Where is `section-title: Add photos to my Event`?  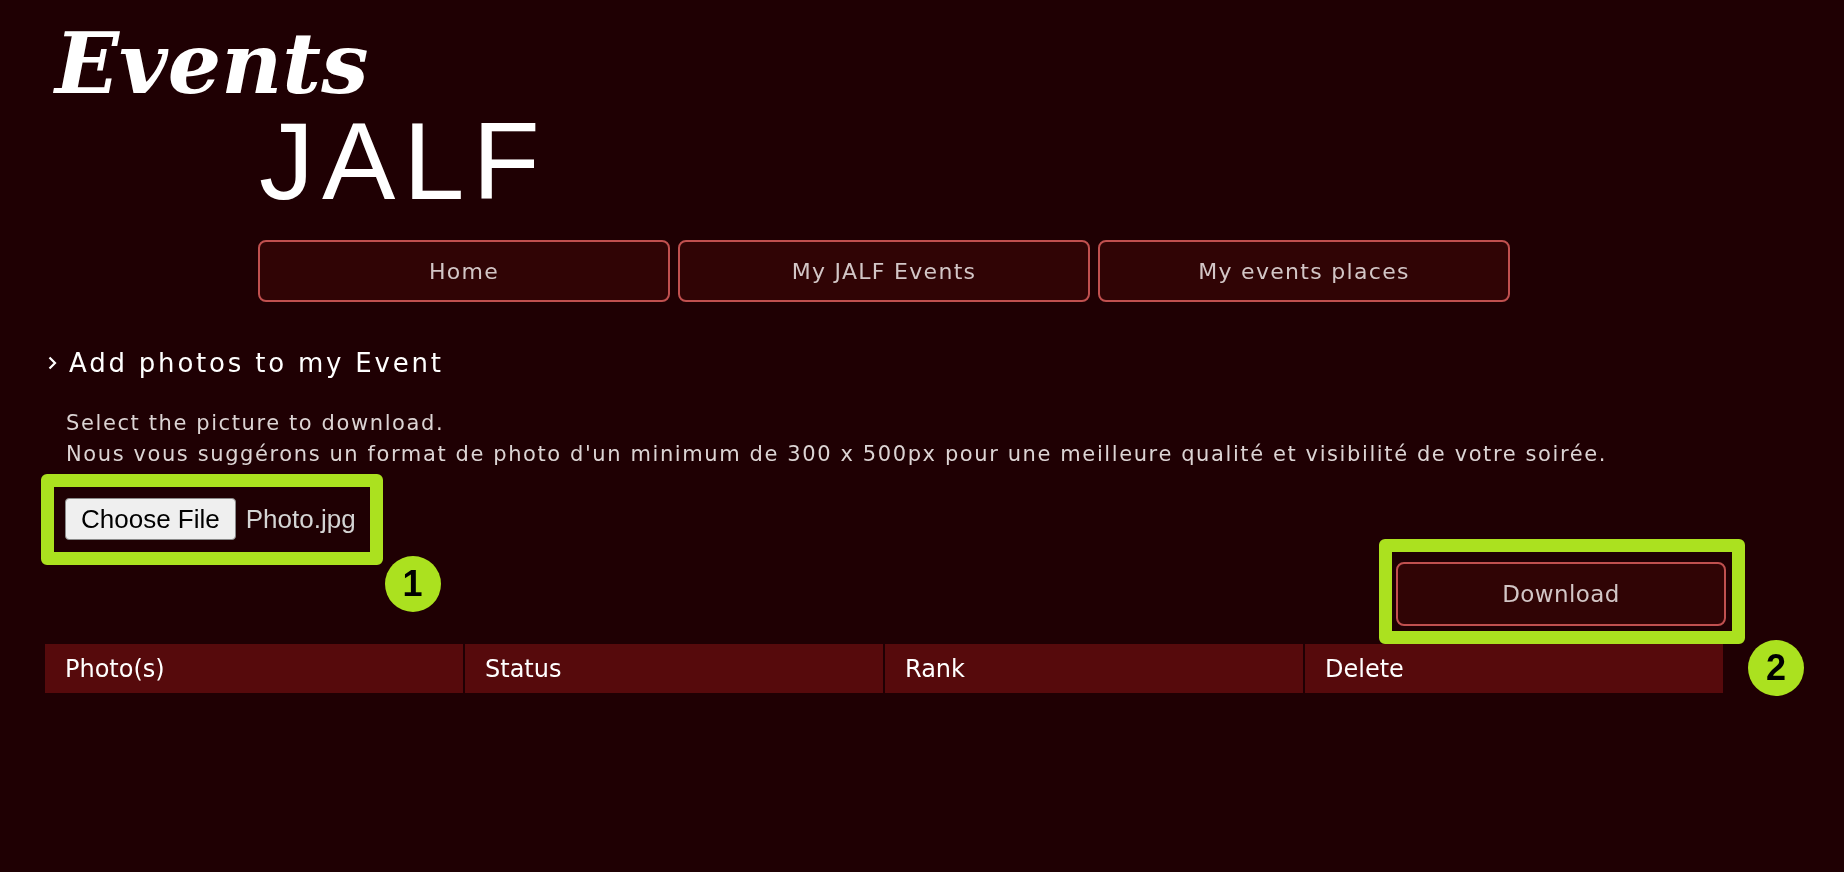
section-title: Add photos to my Event is located at coordinates (256, 363).